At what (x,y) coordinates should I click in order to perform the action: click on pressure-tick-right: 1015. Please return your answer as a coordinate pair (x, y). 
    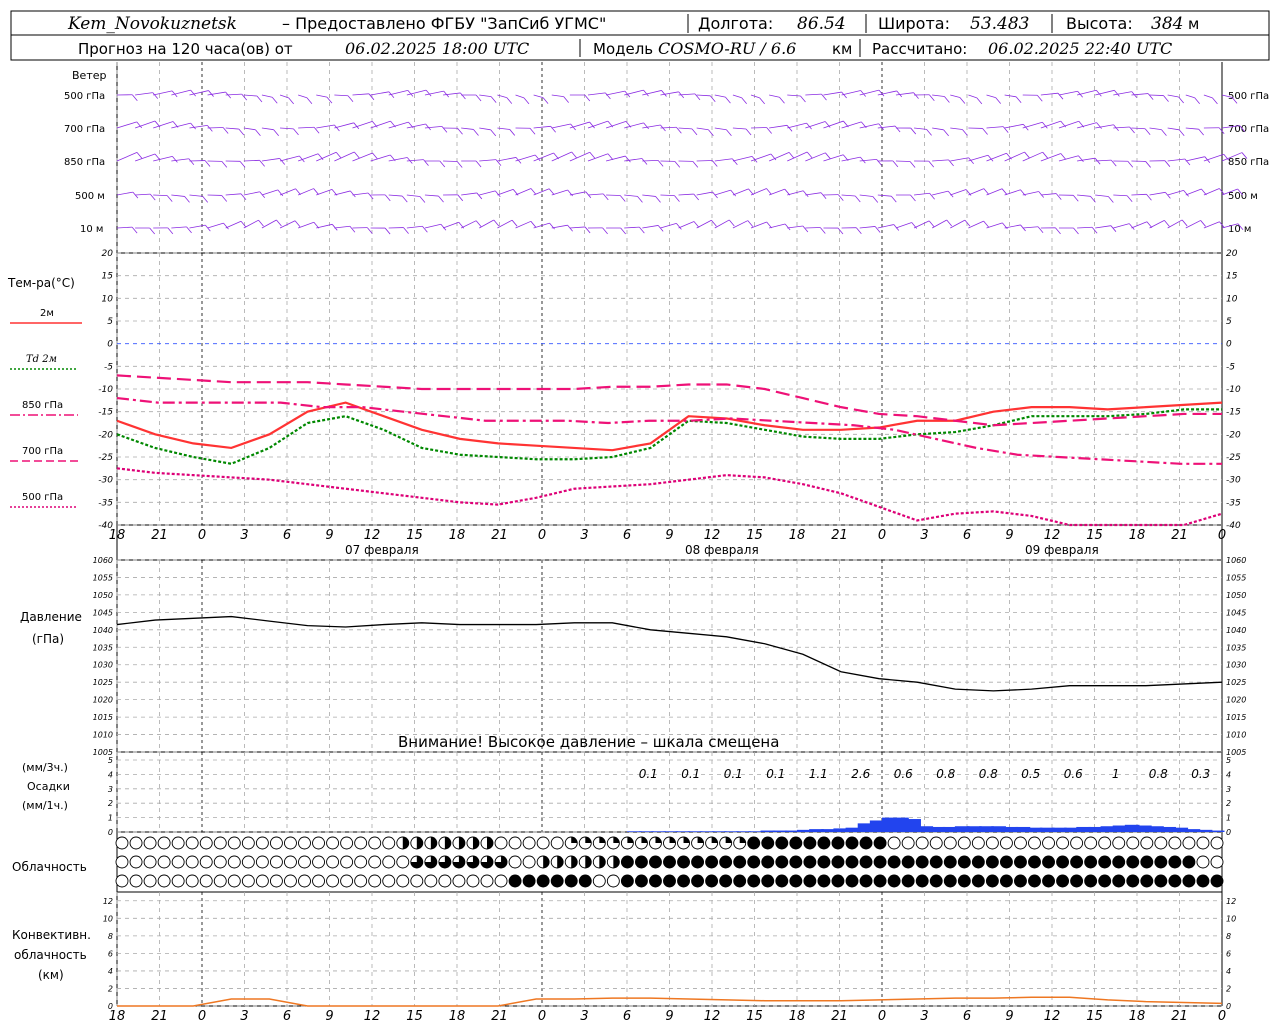
    Looking at the image, I should click on (1236, 717).